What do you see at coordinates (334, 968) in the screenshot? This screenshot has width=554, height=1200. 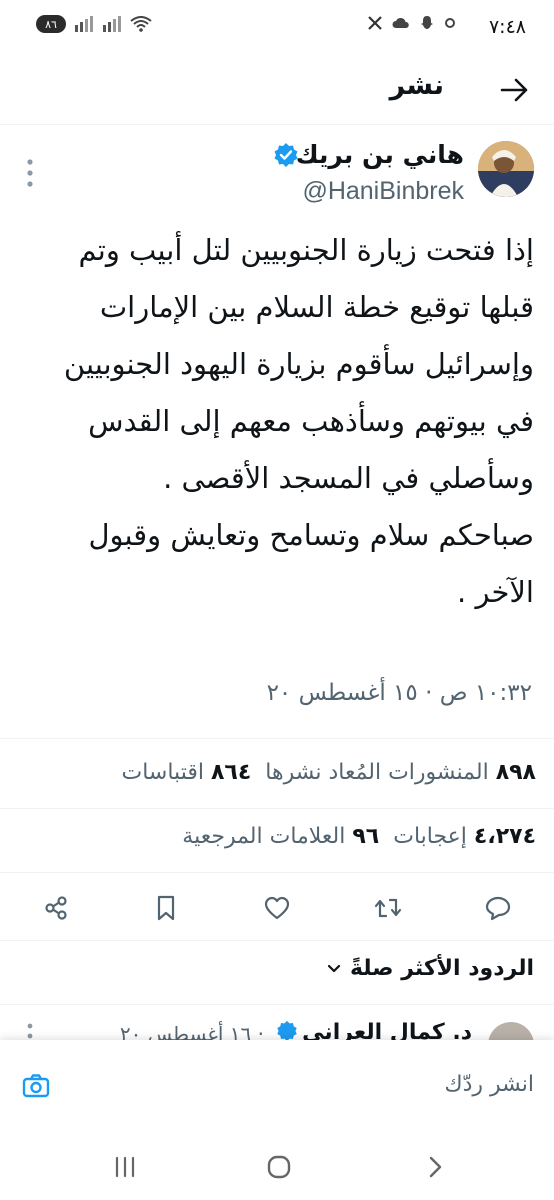 I see `chevron-down-icon` at bounding box center [334, 968].